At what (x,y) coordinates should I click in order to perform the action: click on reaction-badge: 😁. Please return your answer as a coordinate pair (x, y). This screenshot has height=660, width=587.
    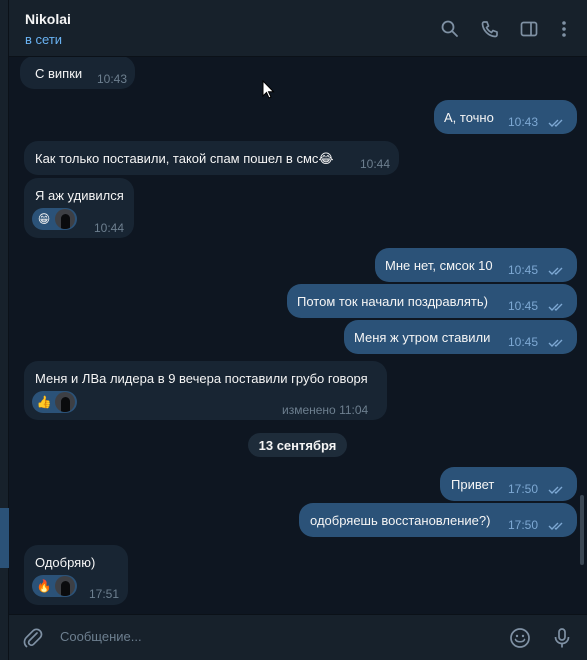
    Looking at the image, I should click on (54, 219).